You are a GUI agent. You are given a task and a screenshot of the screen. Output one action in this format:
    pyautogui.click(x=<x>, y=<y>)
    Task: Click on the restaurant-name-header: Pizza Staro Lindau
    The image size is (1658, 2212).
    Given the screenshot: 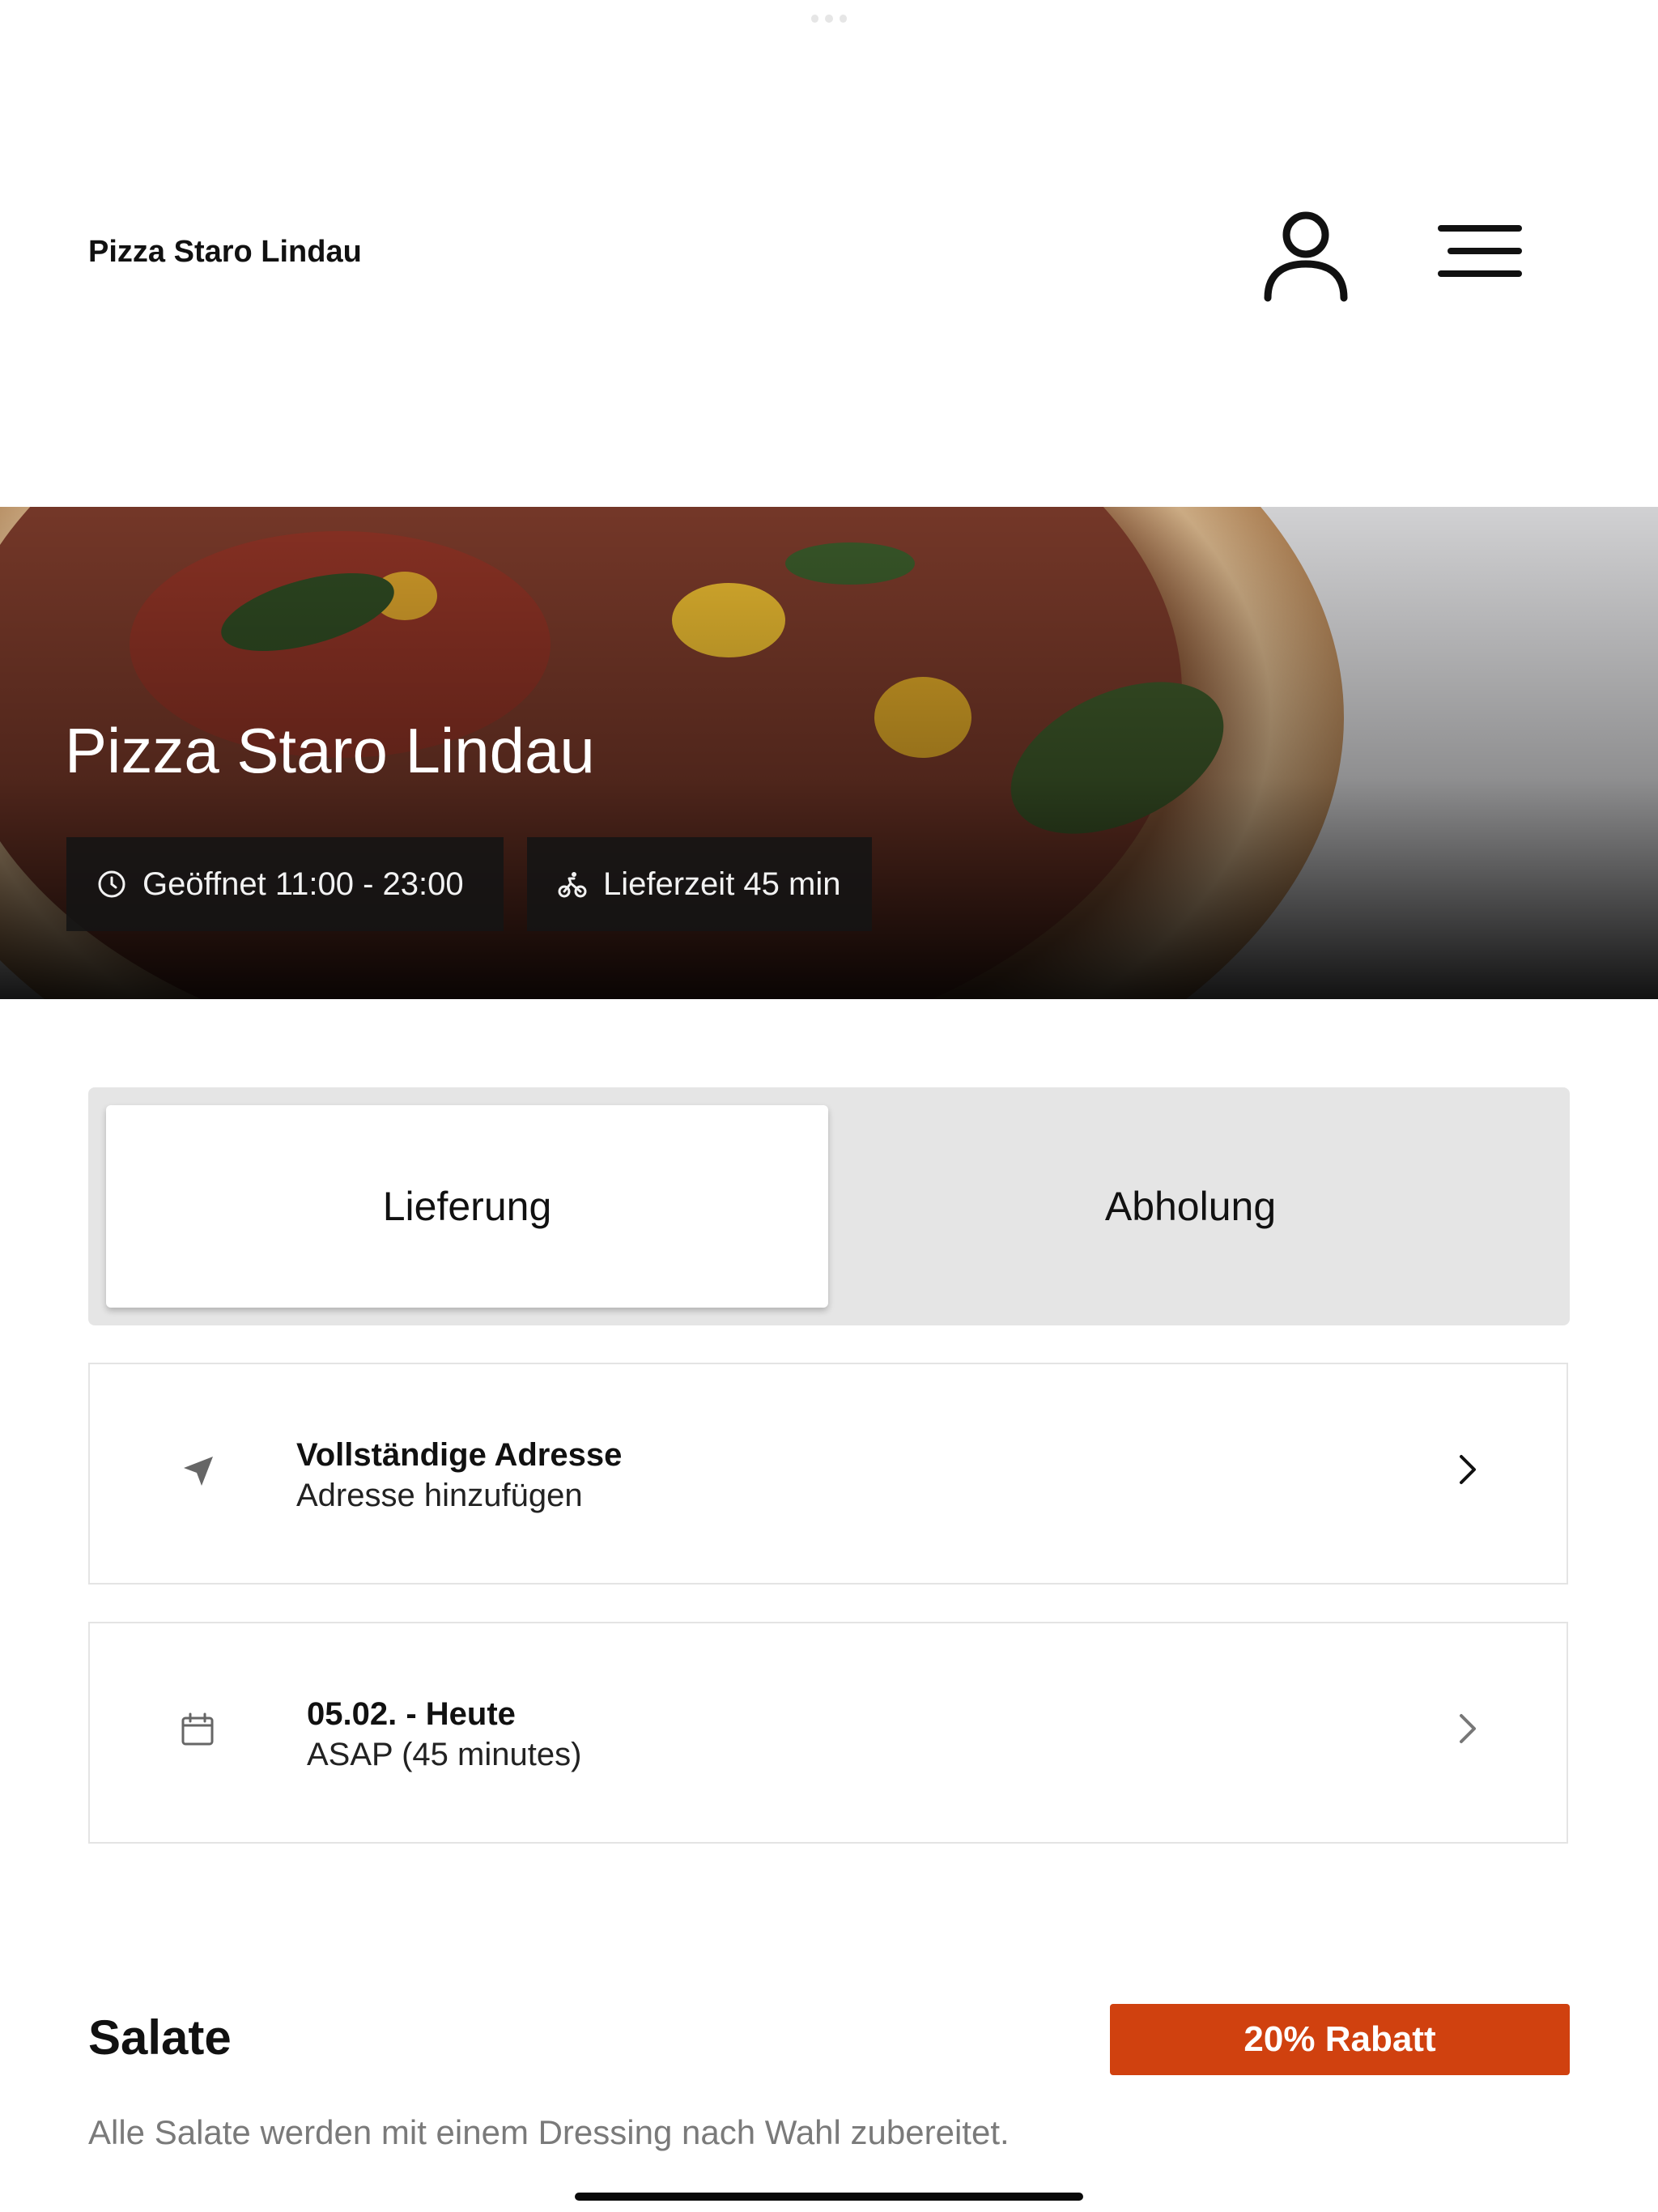 What is the action you would take?
    pyautogui.click(x=225, y=252)
    